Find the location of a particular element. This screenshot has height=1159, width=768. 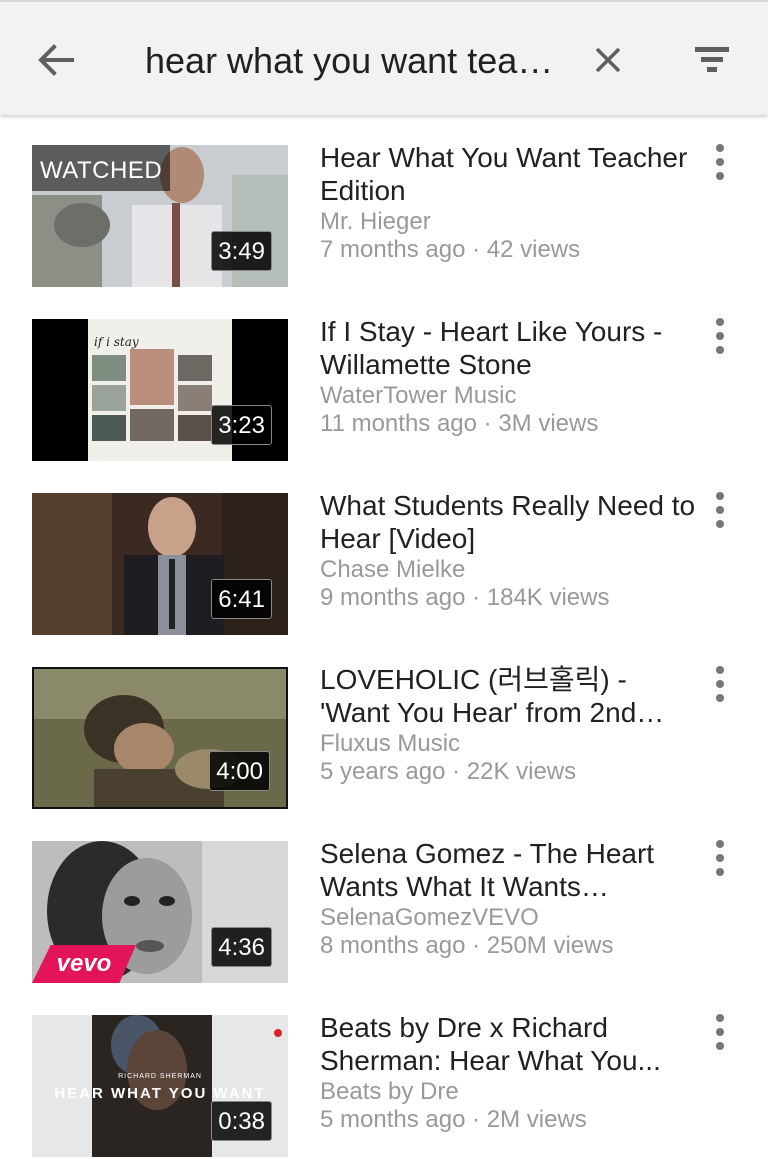

video-thumbnail: vevo 4:36 is located at coordinates (160, 912).